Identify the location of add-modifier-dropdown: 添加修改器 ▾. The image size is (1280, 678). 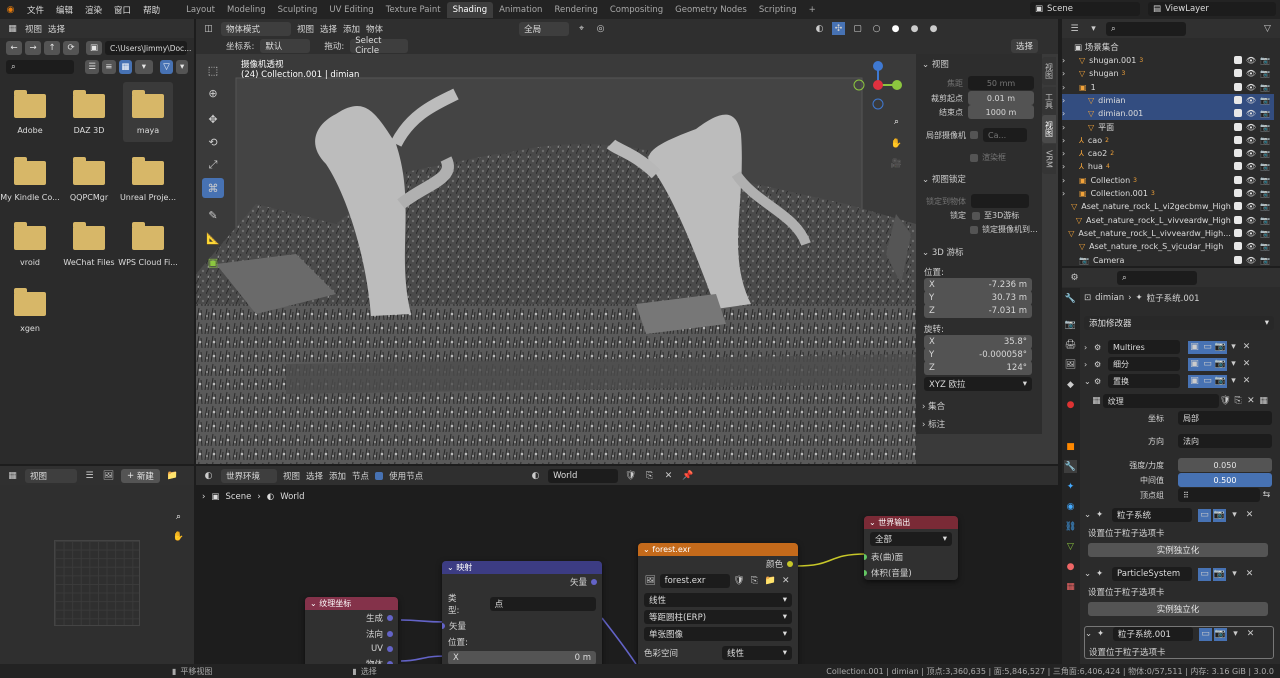
(1179, 323).